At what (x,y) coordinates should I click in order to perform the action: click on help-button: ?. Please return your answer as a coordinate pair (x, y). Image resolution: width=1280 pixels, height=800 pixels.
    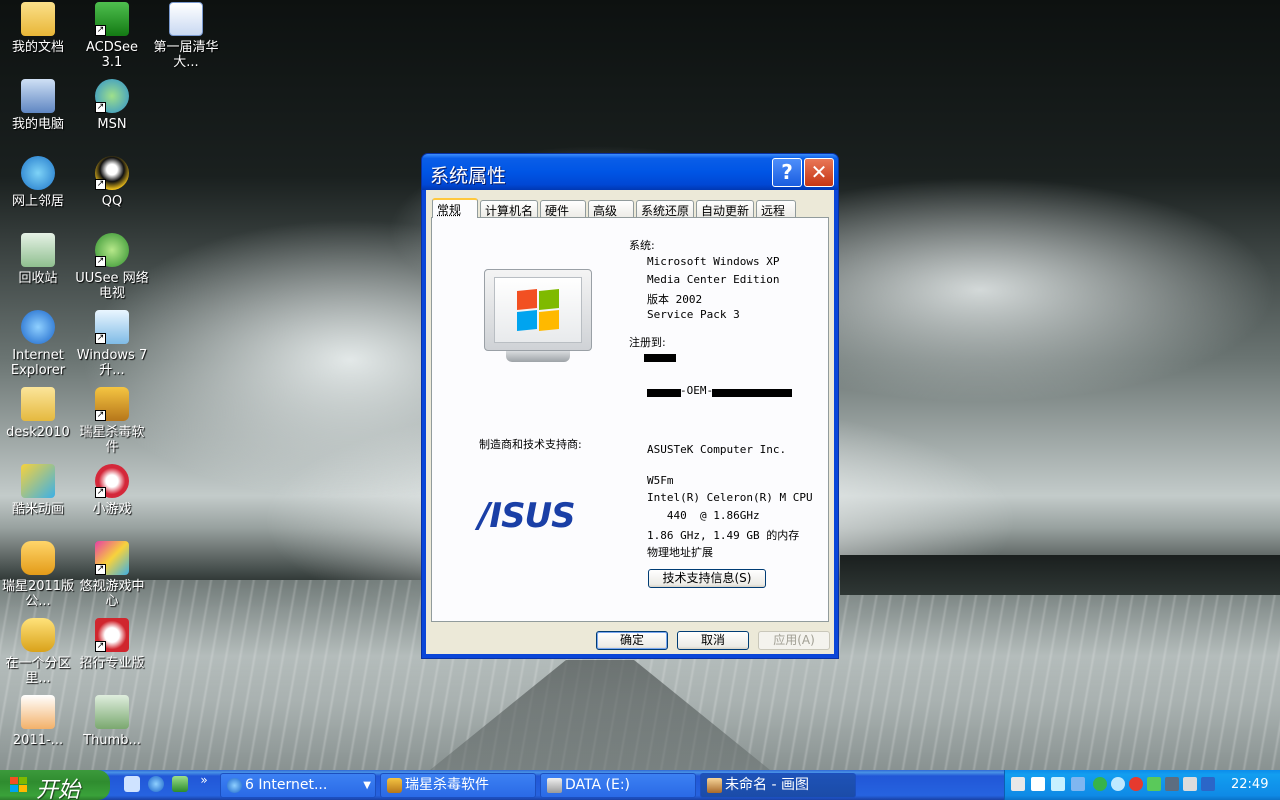
    Looking at the image, I should click on (787, 172).